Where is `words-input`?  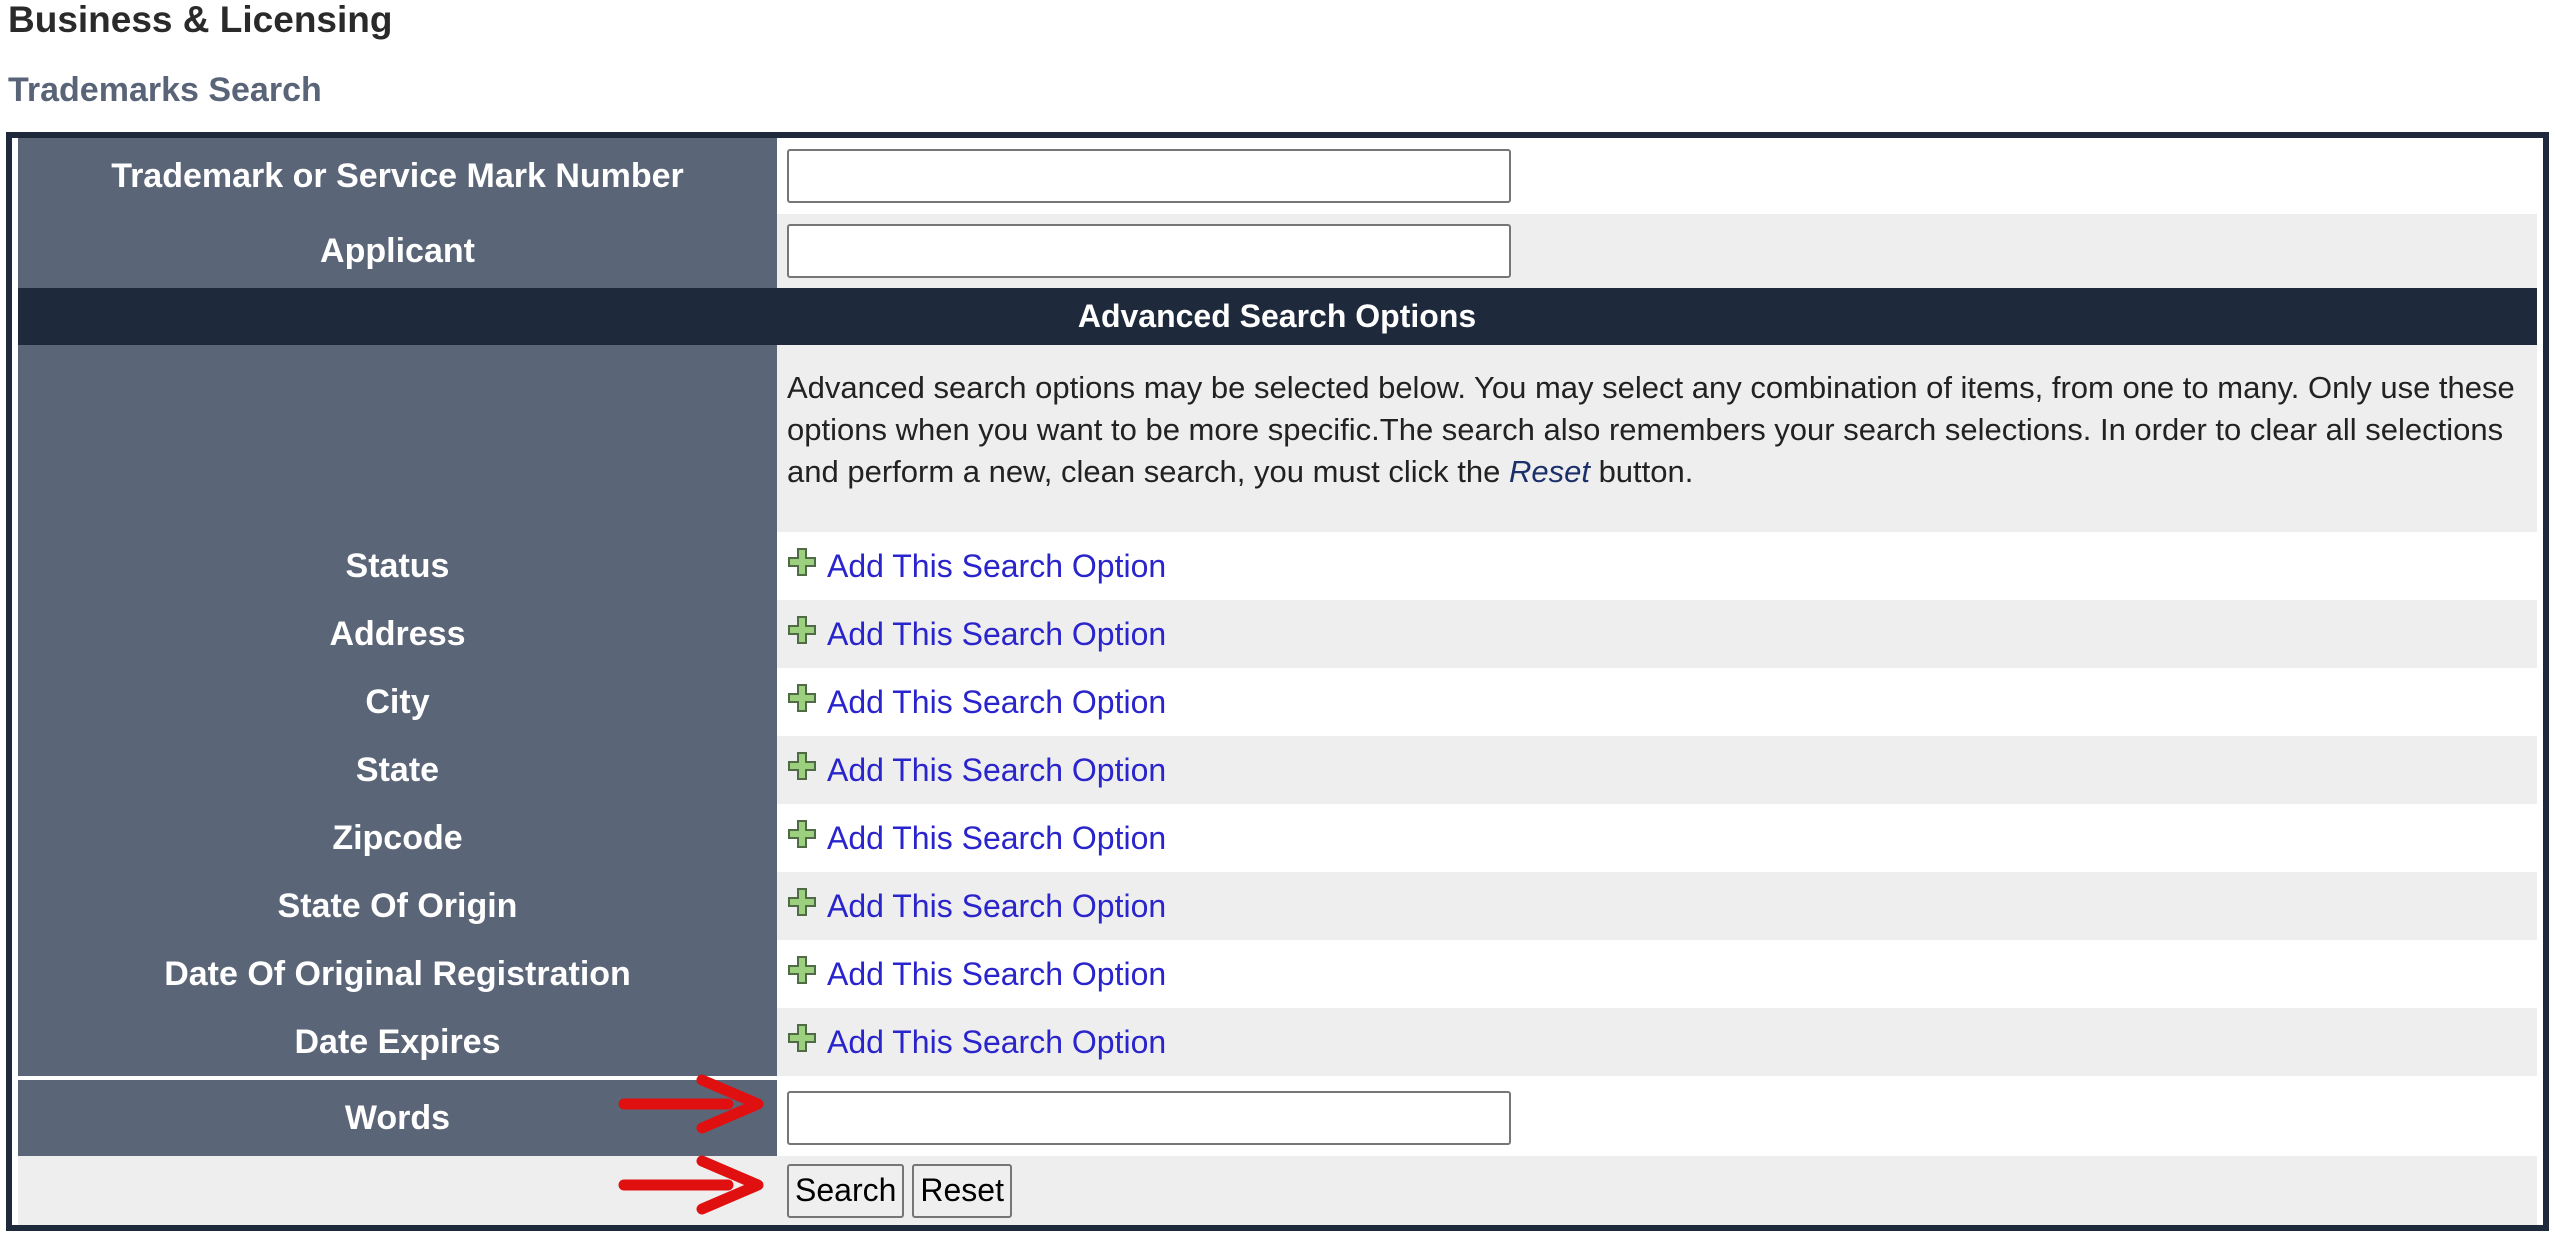
words-input is located at coordinates (1149, 1118).